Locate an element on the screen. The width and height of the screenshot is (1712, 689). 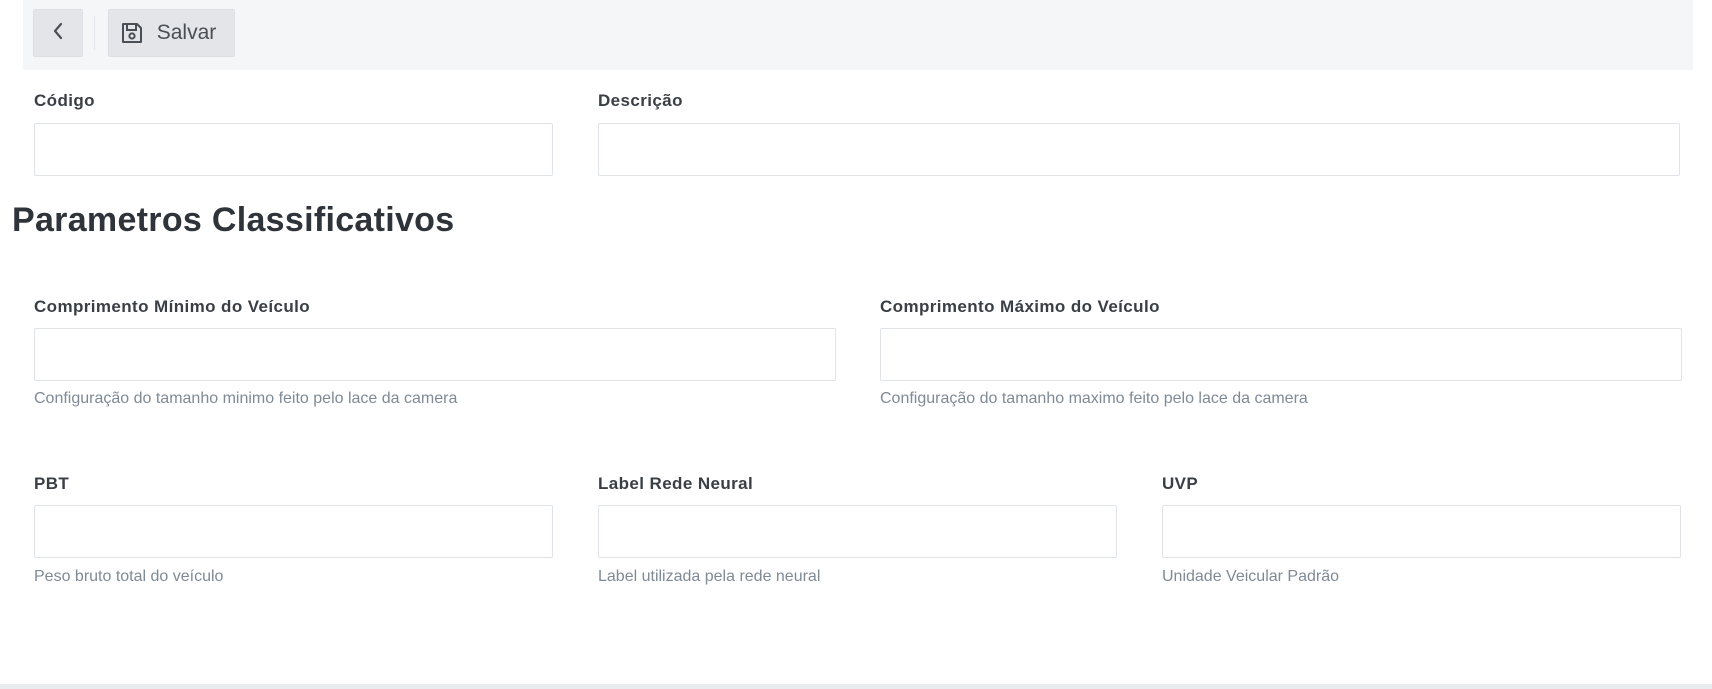
pbt-input is located at coordinates (293, 531).